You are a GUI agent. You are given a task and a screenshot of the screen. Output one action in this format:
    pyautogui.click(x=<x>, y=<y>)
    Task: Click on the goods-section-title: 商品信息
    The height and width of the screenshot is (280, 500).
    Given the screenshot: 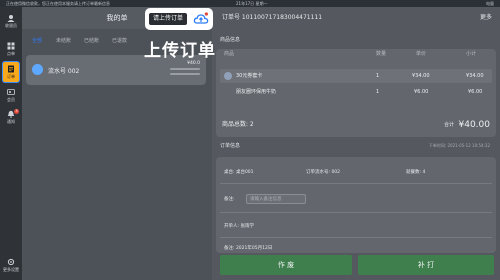 What is the action you would take?
    pyautogui.click(x=230, y=40)
    